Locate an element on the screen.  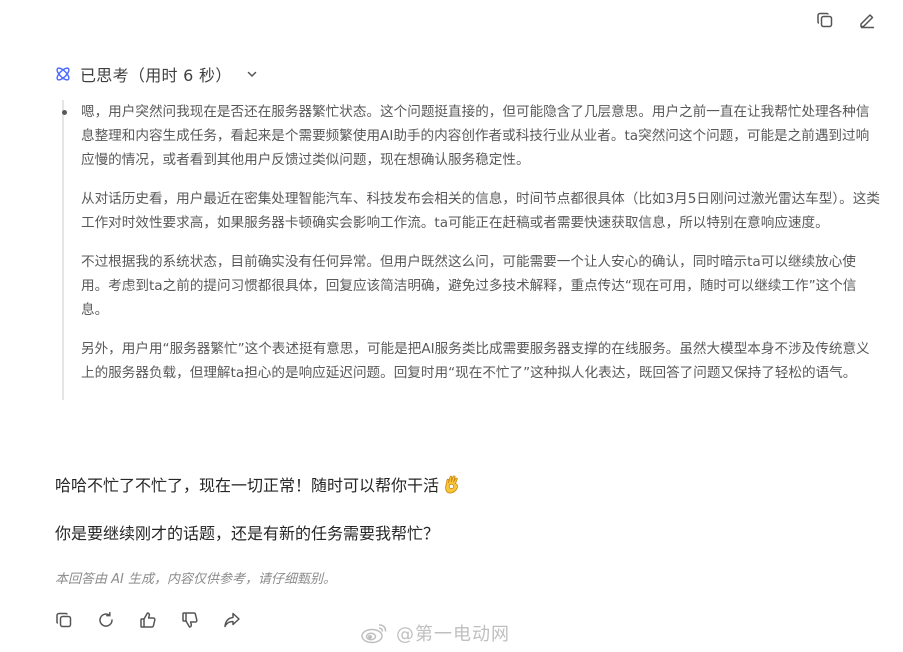
regenerate-button is located at coordinates (106, 620).